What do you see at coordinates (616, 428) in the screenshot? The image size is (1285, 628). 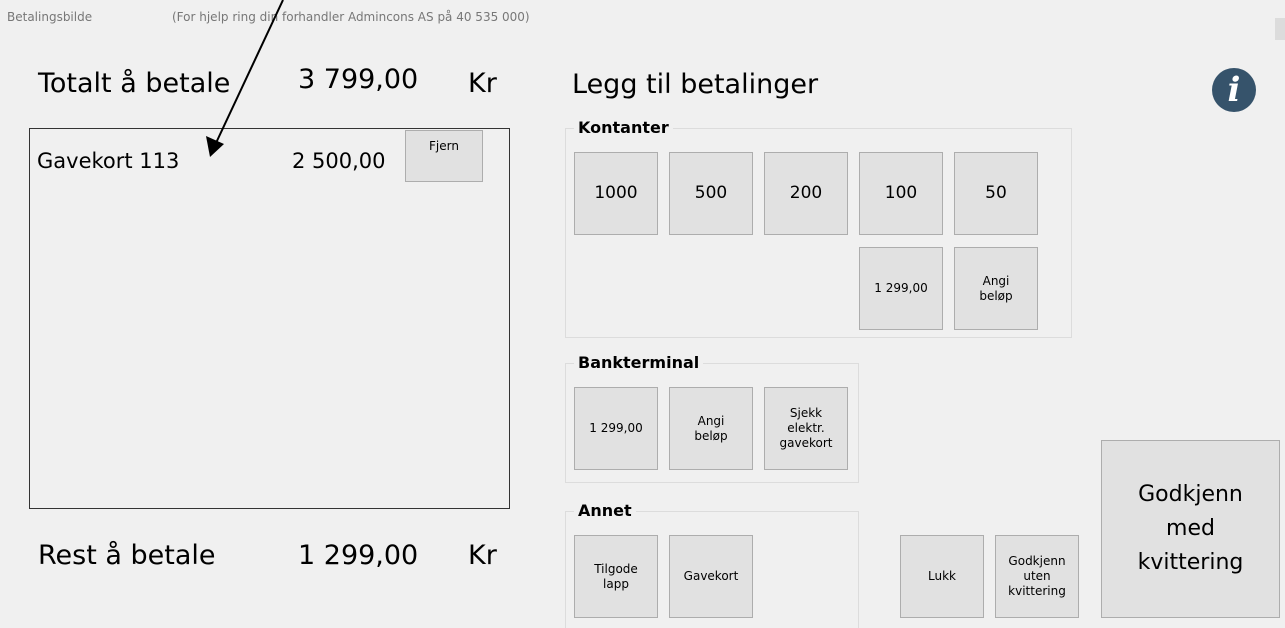 I see `terminal-exact-button: 1 299,00` at bounding box center [616, 428].